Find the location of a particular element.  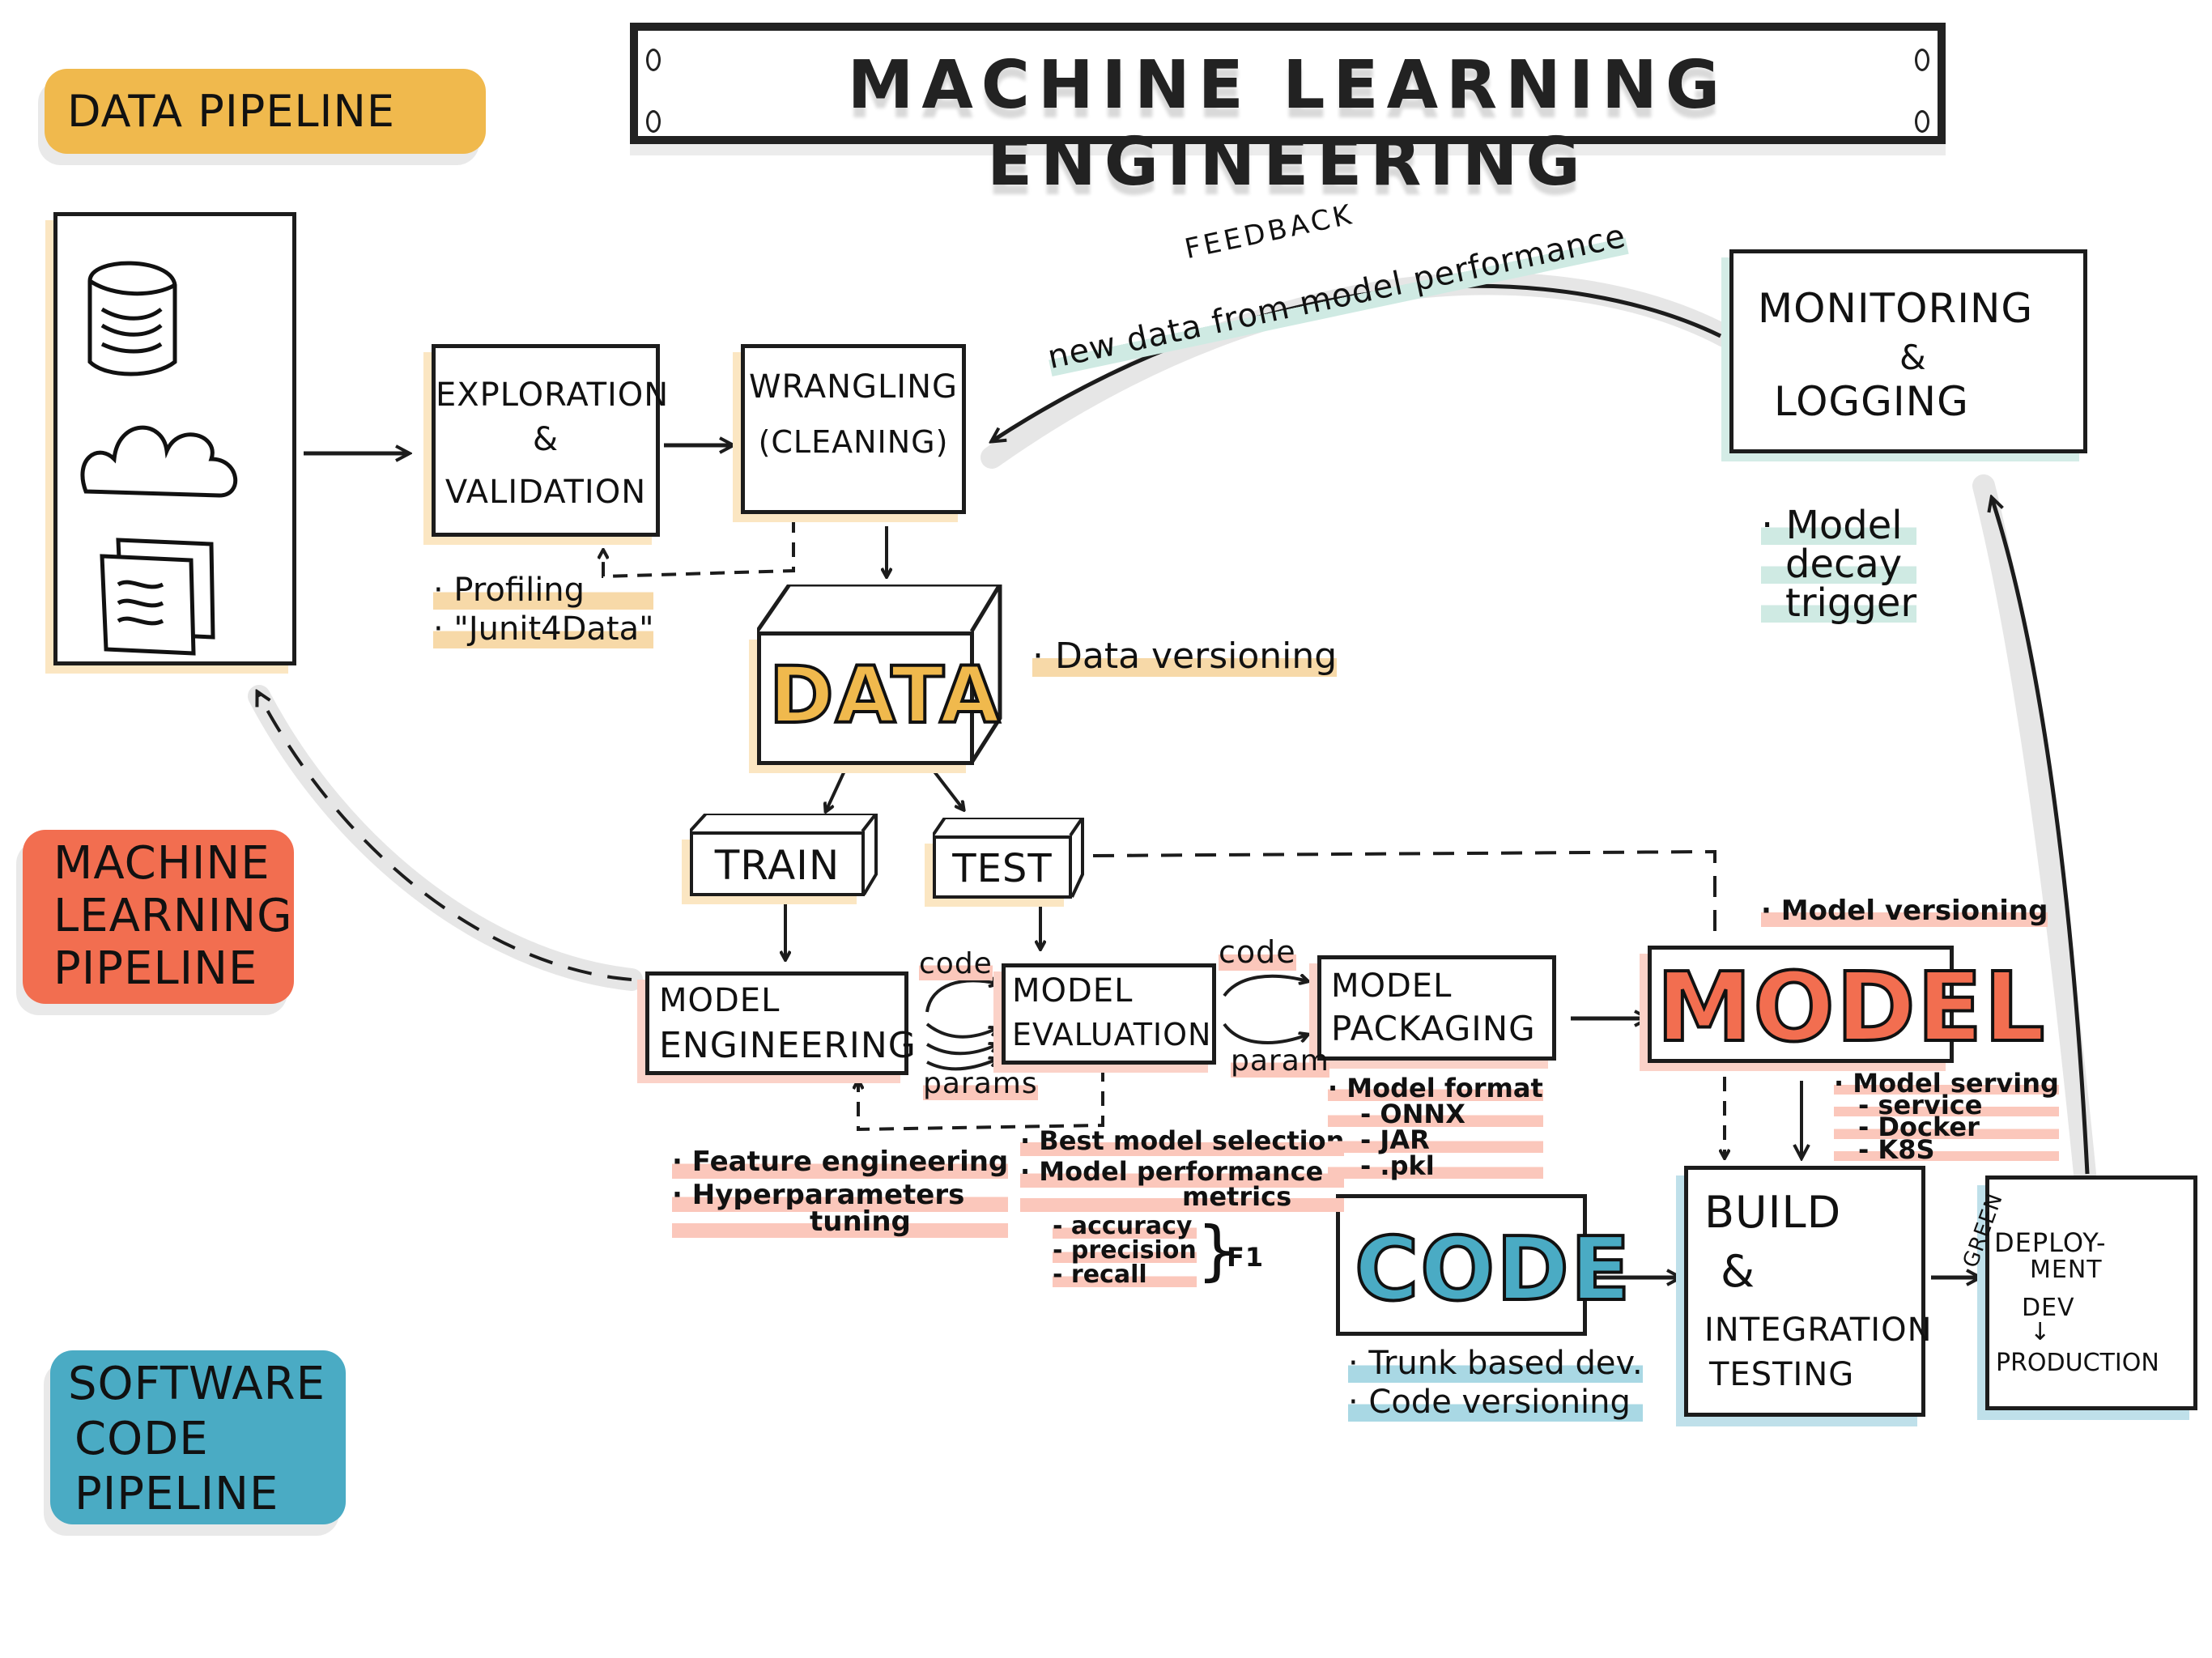

exploration-ampersand: & is located at coordinates (545, 439).